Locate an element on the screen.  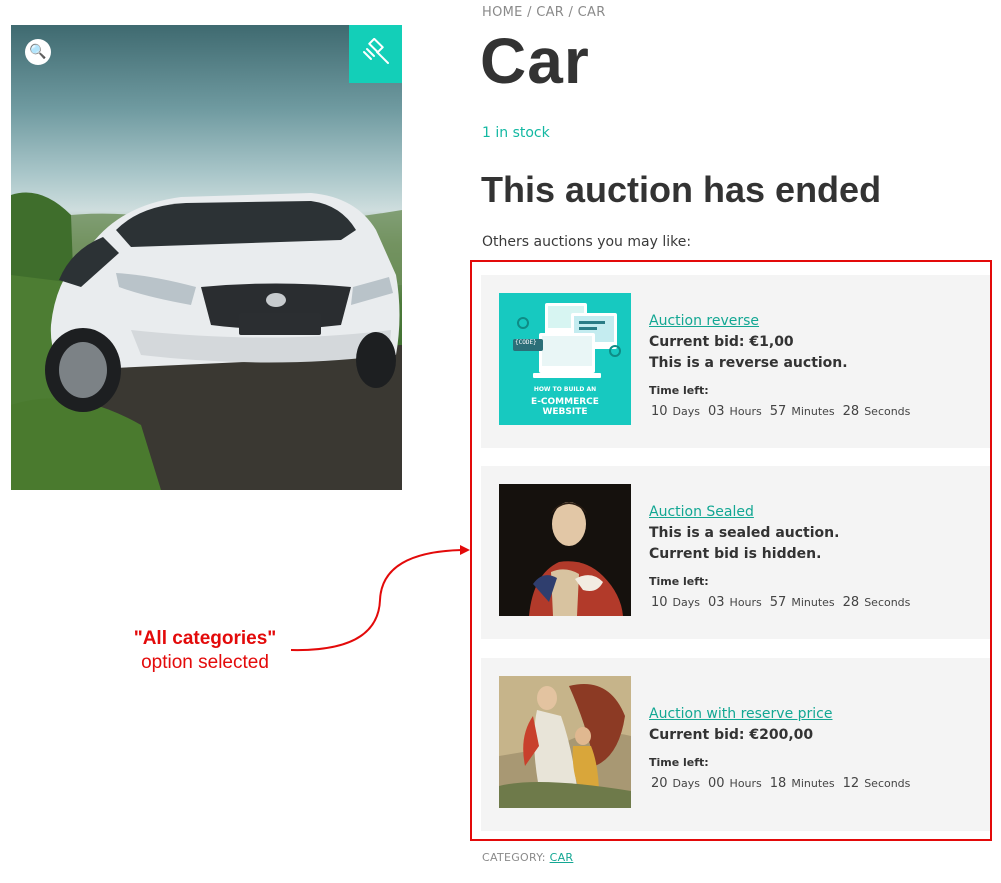
auction-ended-heading: This auction has ended is located at coordinates (681, 189).